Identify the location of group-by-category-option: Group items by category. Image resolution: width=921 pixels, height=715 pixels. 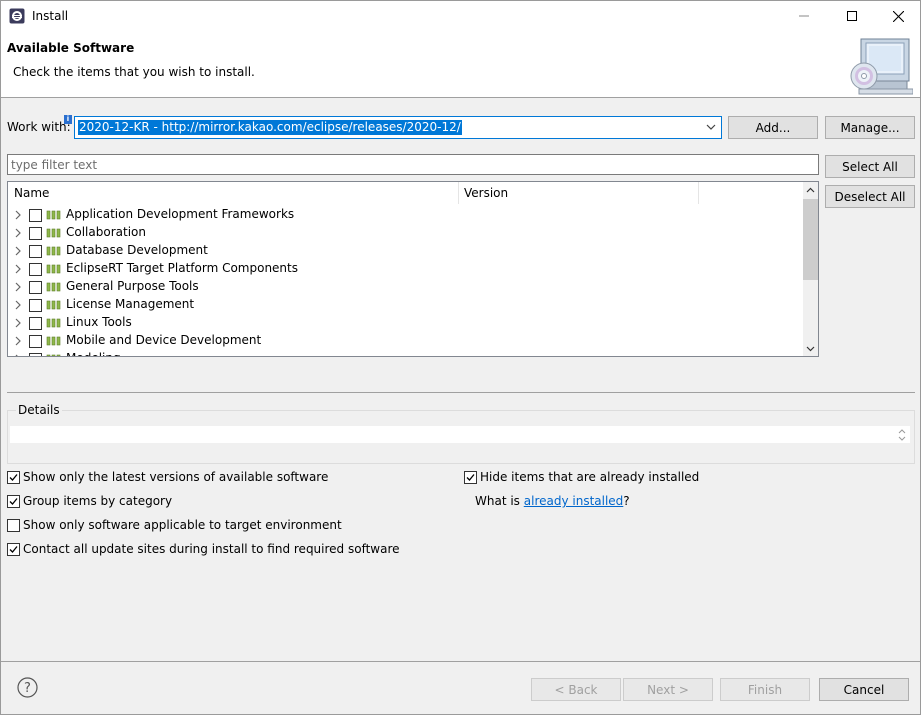
(89, 501).